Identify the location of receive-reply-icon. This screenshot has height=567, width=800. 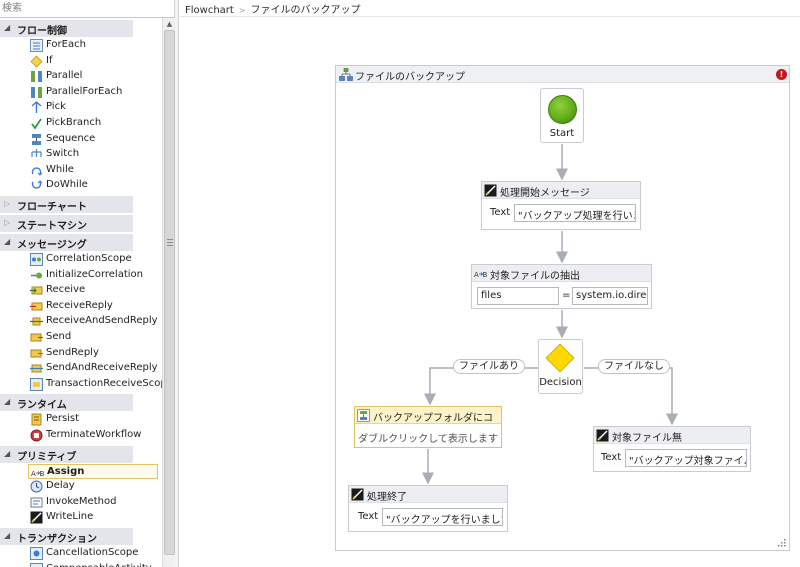
(36, 306).